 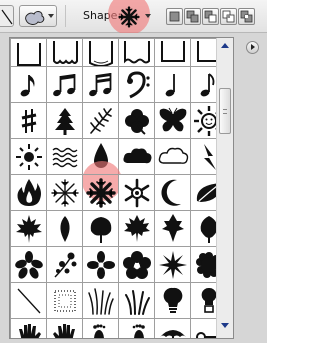 I want to click on crescent-moon-icon, so click(x=171, y=192).